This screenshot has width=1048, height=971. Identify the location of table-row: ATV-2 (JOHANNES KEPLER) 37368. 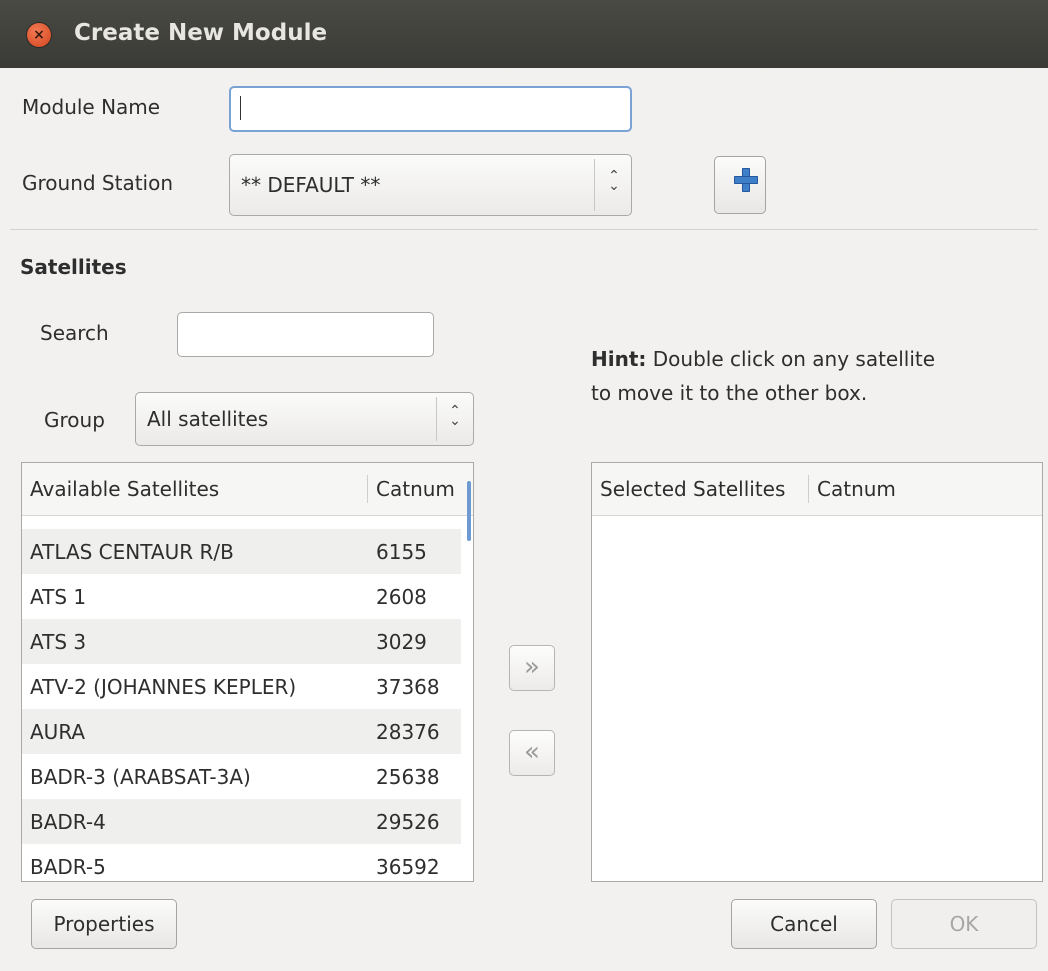
(241, 686).